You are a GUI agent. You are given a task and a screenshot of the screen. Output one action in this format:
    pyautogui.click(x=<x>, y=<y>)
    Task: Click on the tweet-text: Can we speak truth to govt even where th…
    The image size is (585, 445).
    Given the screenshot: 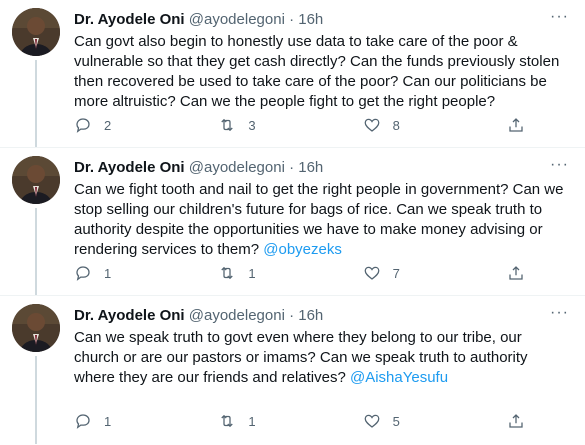 What is the action you would take?
    pyautogui.click(x=321, y=358)
    